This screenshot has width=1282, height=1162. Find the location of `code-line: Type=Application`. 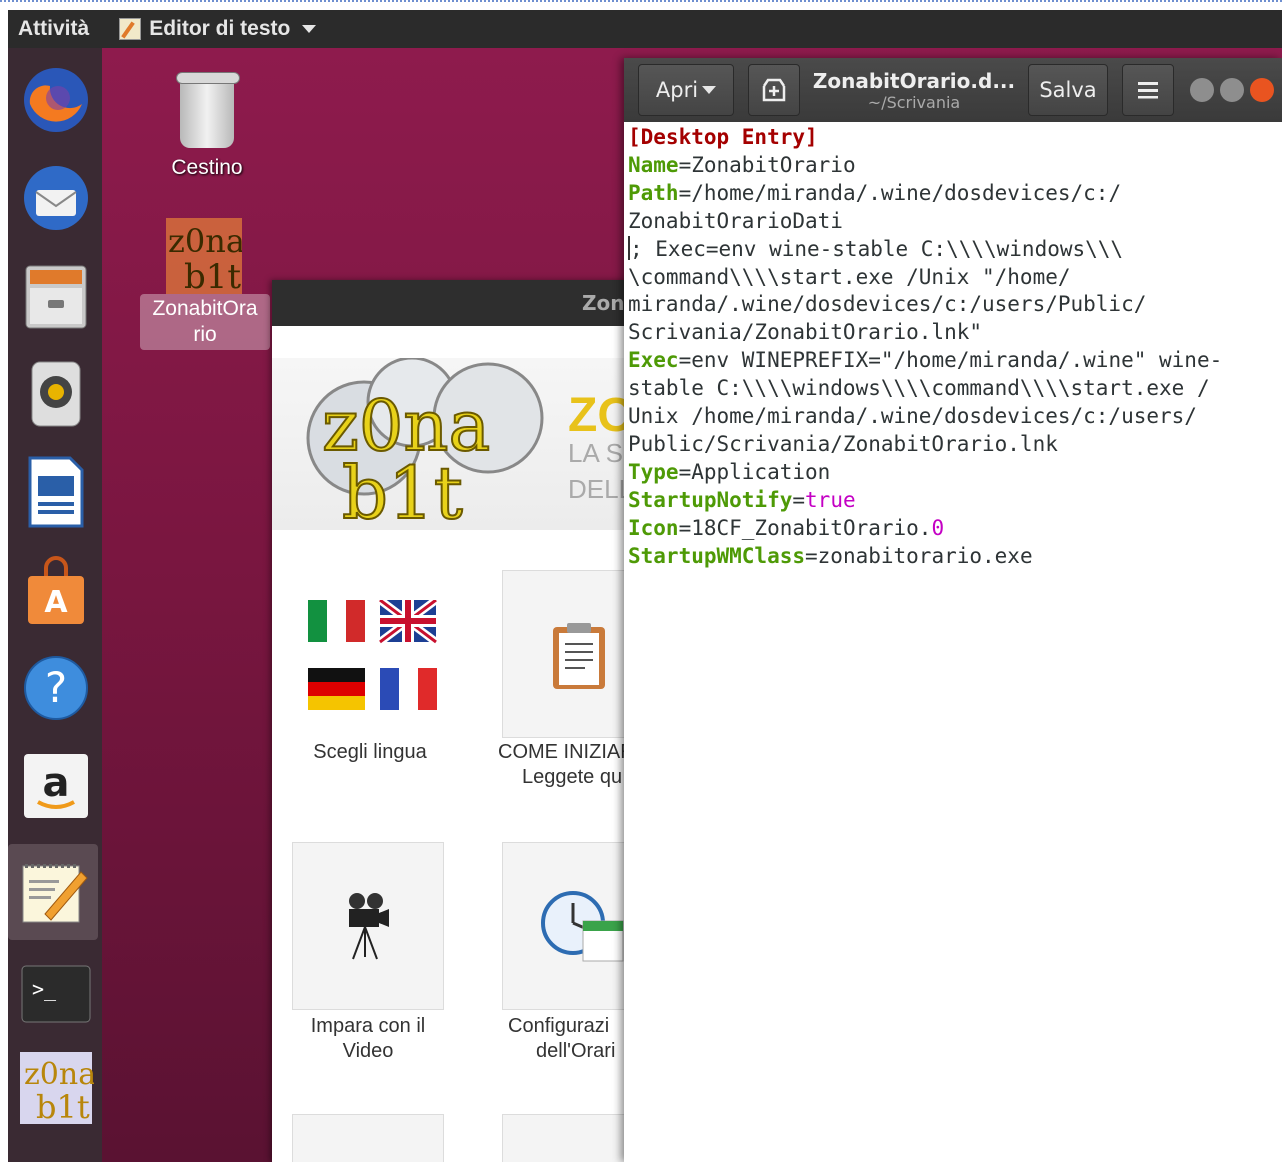

code-line: Type=Application is located at coordinates (729, 471).